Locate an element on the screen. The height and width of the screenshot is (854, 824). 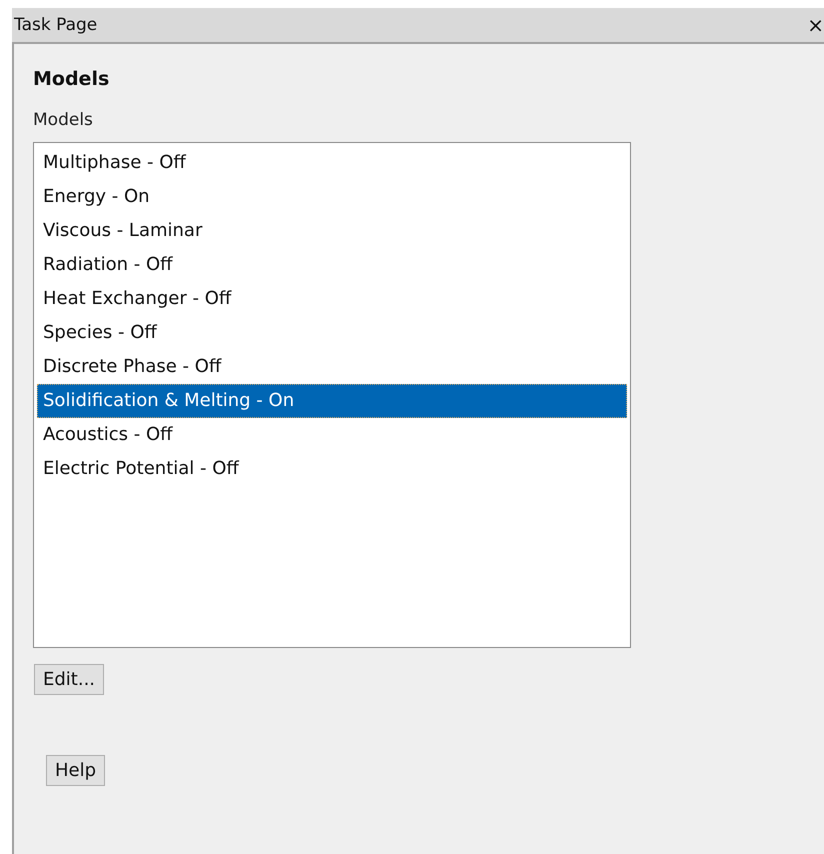
list-item: Multiphase - Off is located at coordinates (332, 163).